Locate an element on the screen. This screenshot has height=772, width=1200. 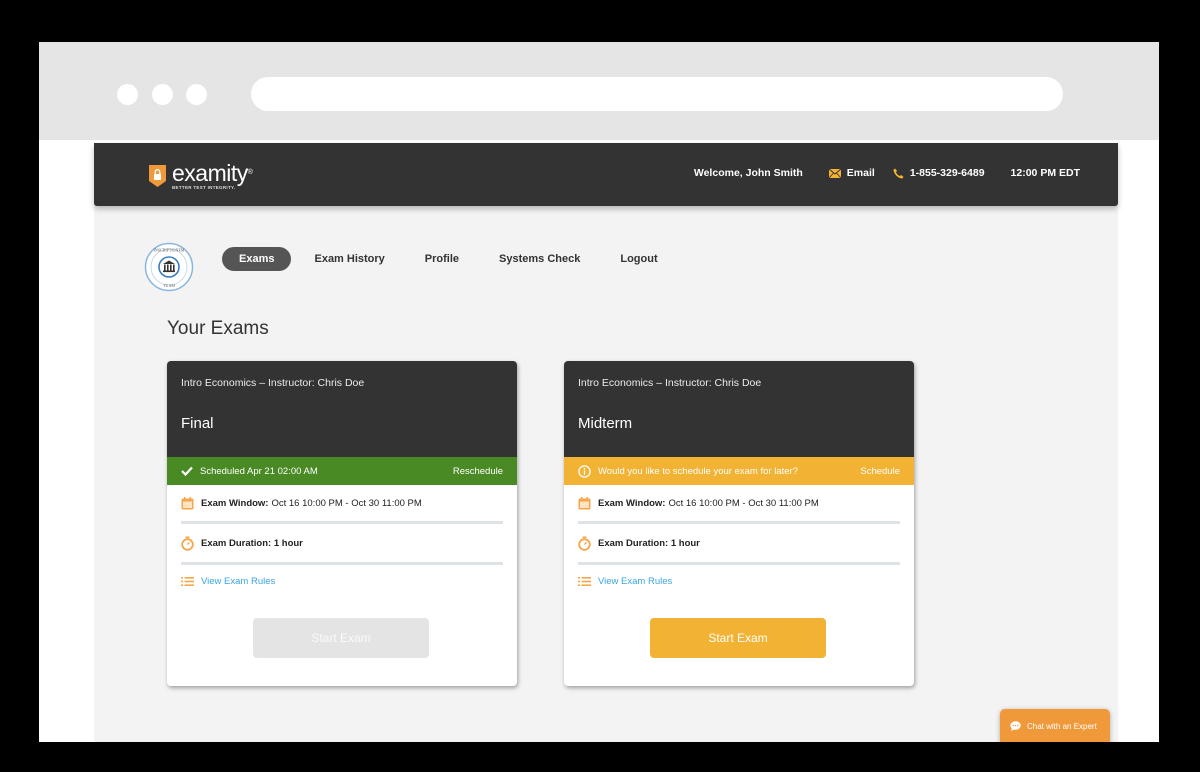
brand-name: examity® is located at coordinates (212, 173).